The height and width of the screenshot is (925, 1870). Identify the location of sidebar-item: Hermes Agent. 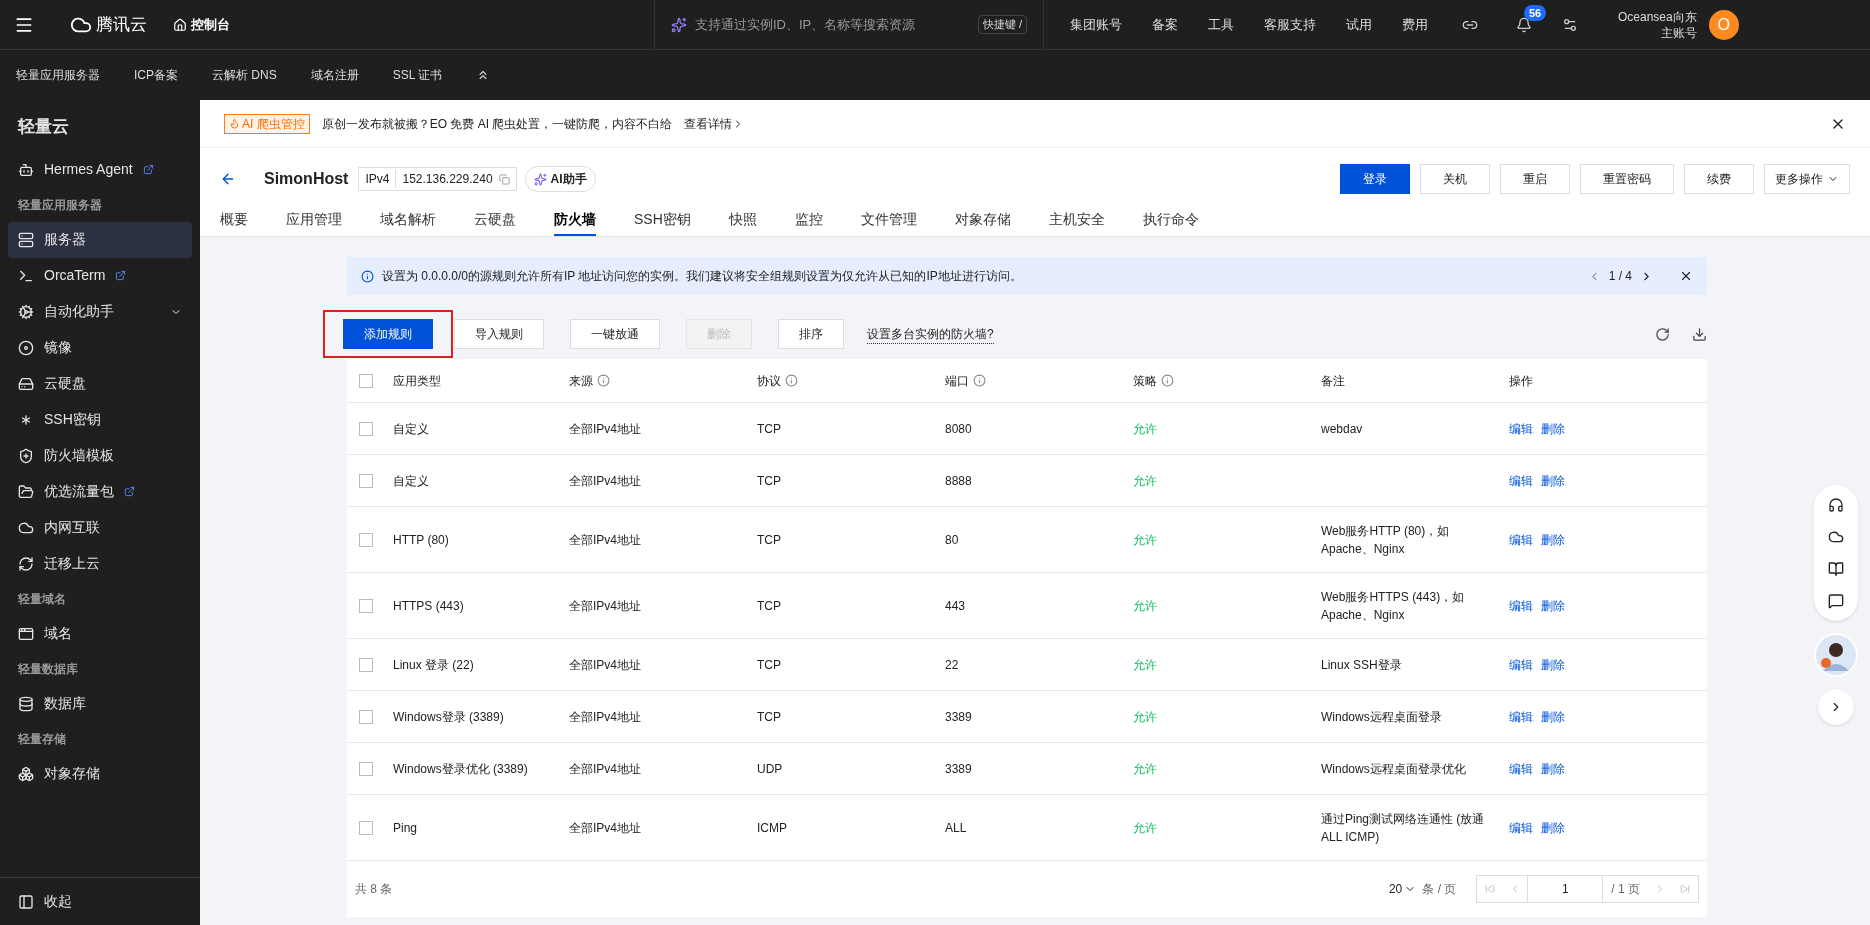
(100, 169).